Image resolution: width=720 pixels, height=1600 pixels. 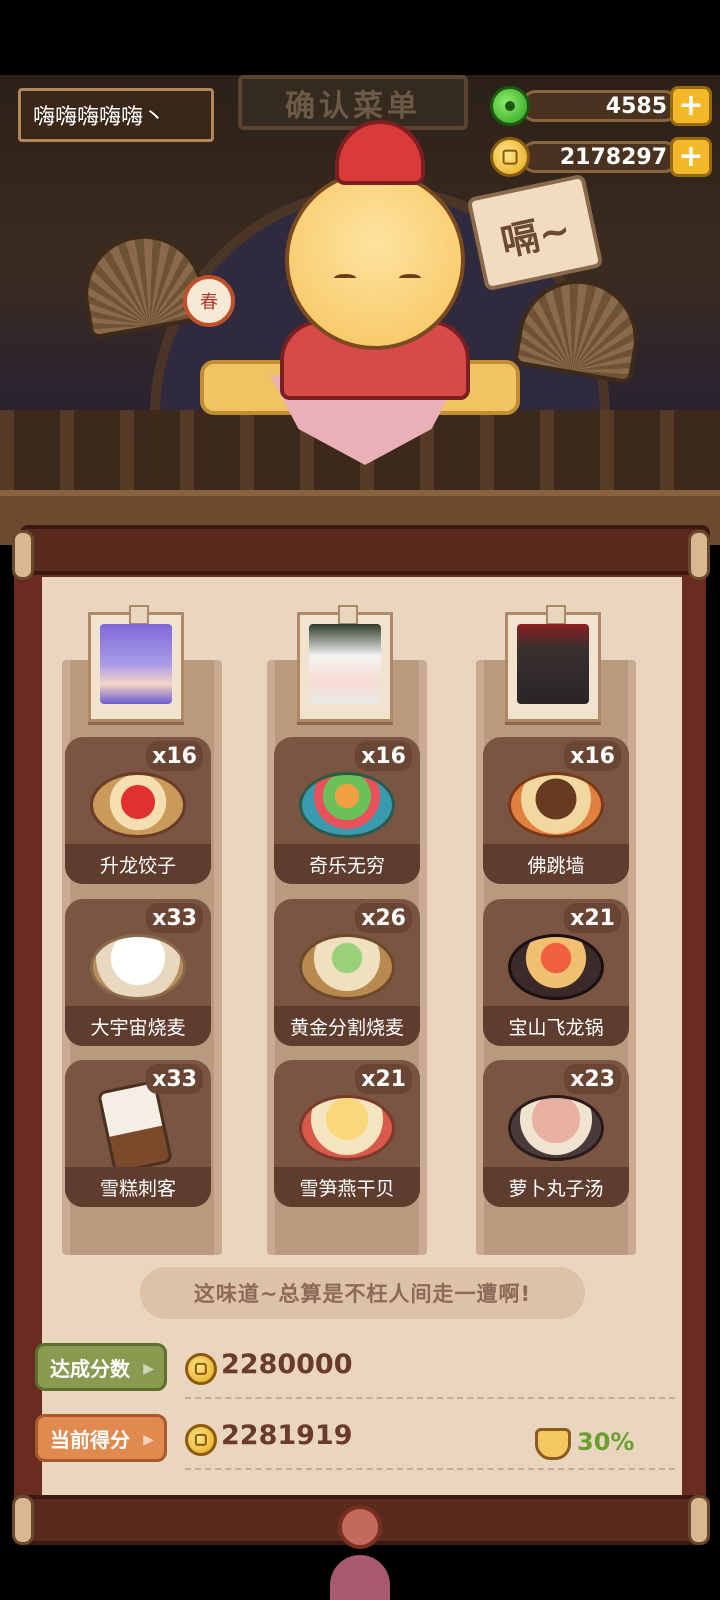 I want to click on dish-card: x33 大宇宙烧麦, so click(x=138, y=972).